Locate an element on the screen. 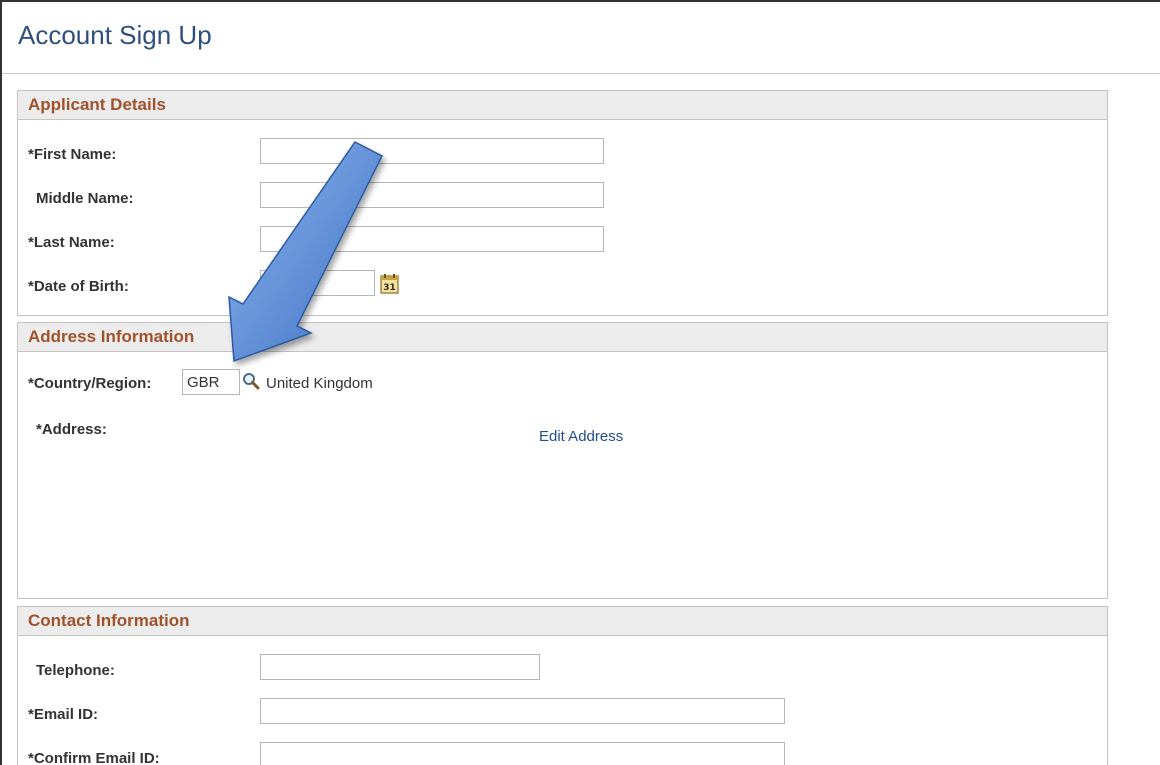 Image resolution: width=1160 pixels, height=765 pixels. address-label: *Address: is located at coordinates (71, 429).